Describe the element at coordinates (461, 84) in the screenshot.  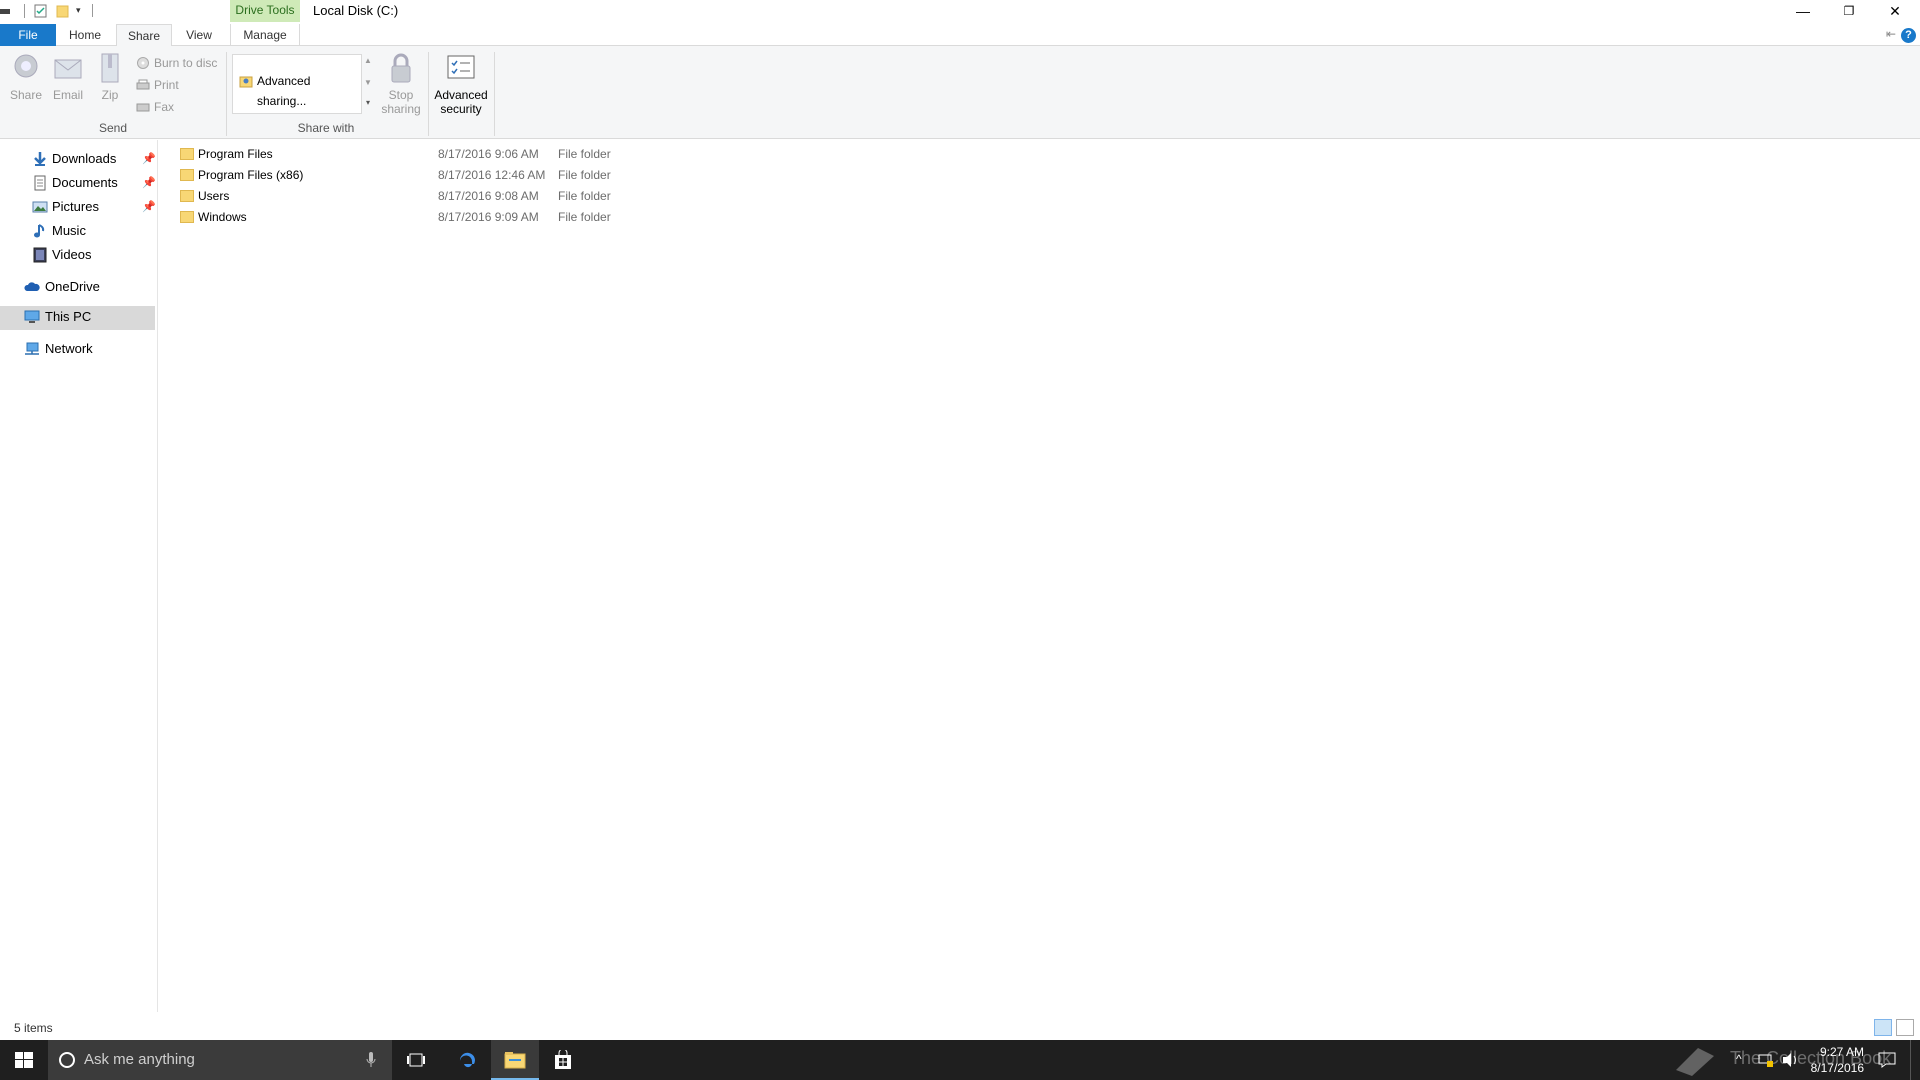
I see `advanced-security-button: Advanced security` at that location.